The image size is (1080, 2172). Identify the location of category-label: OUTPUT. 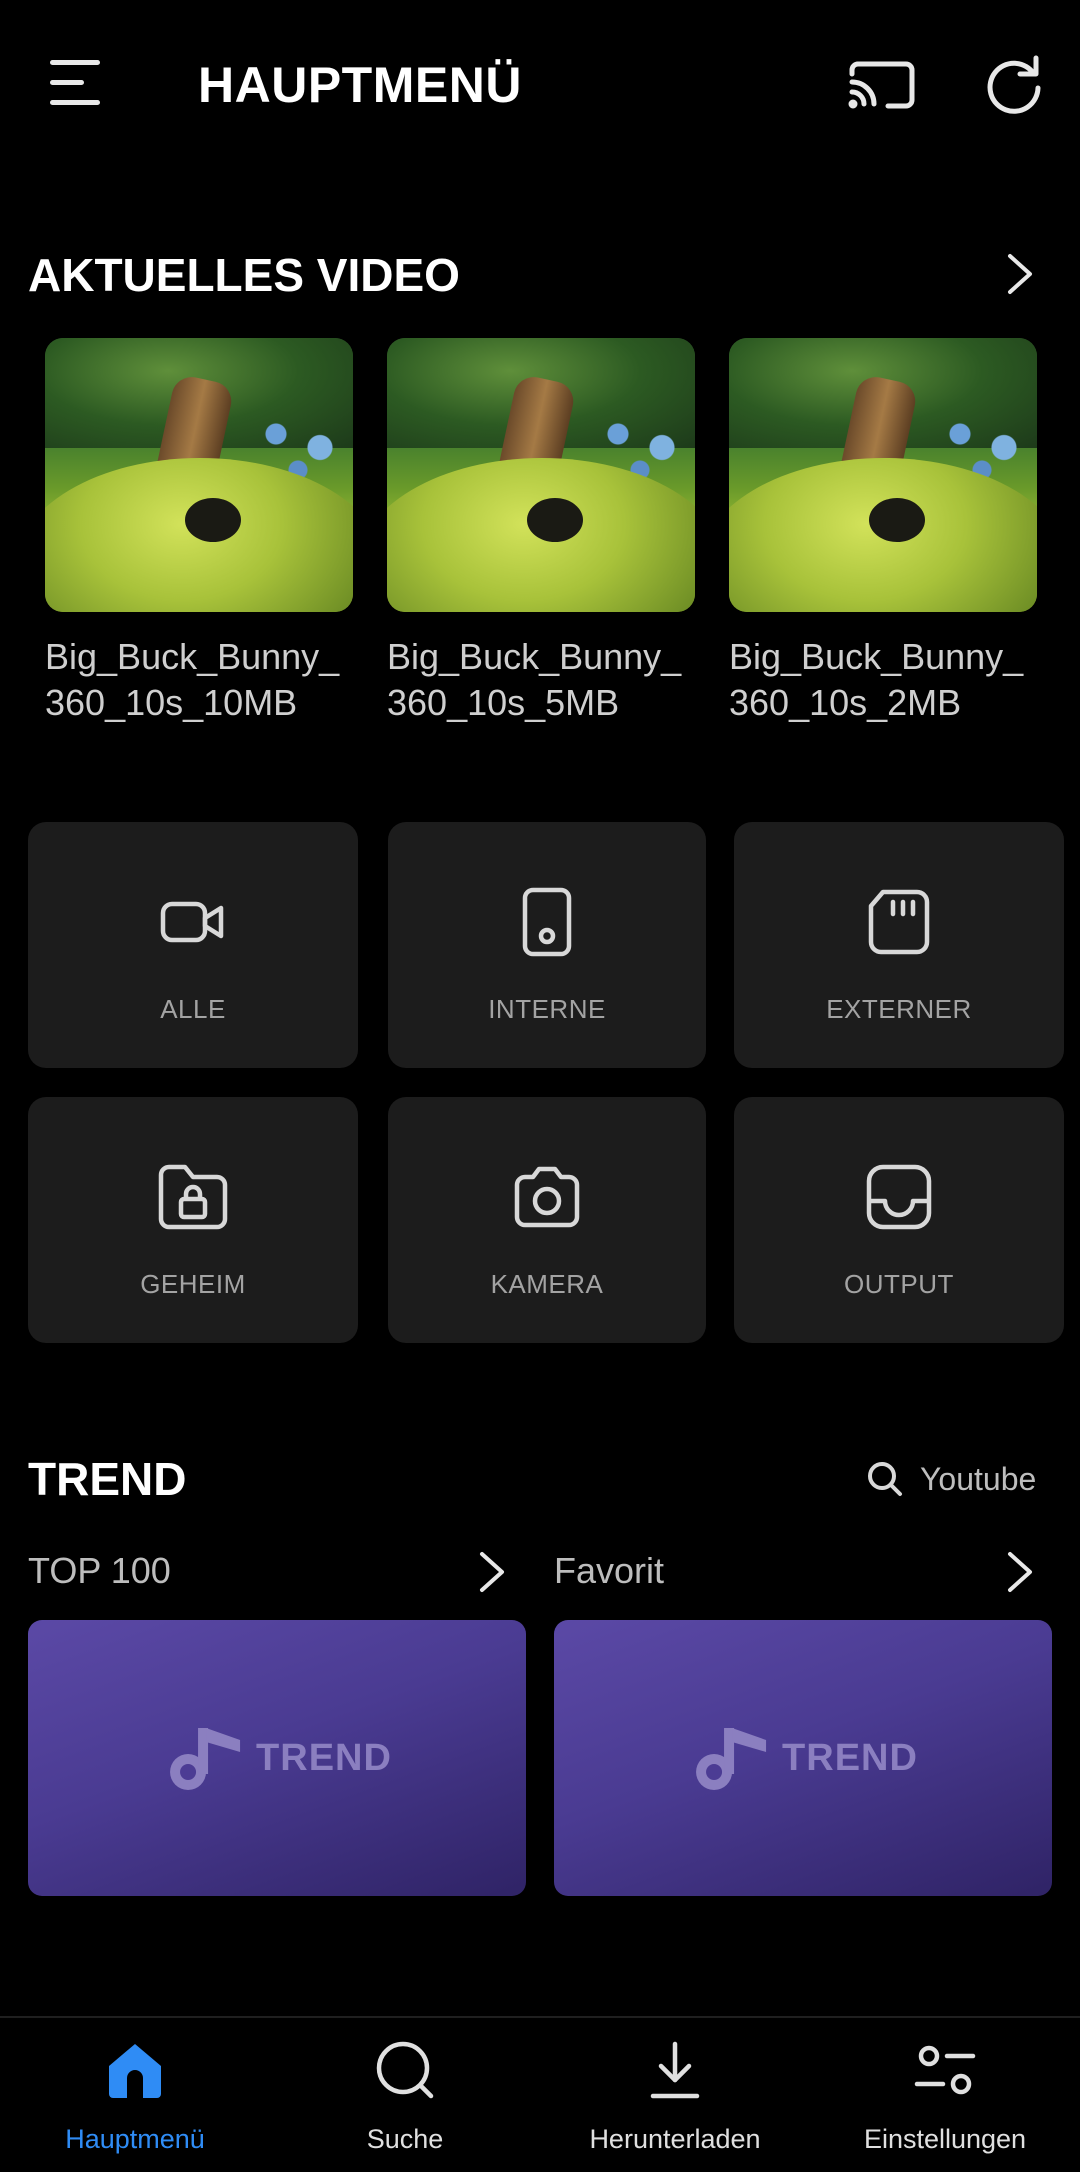
(899, 1284).